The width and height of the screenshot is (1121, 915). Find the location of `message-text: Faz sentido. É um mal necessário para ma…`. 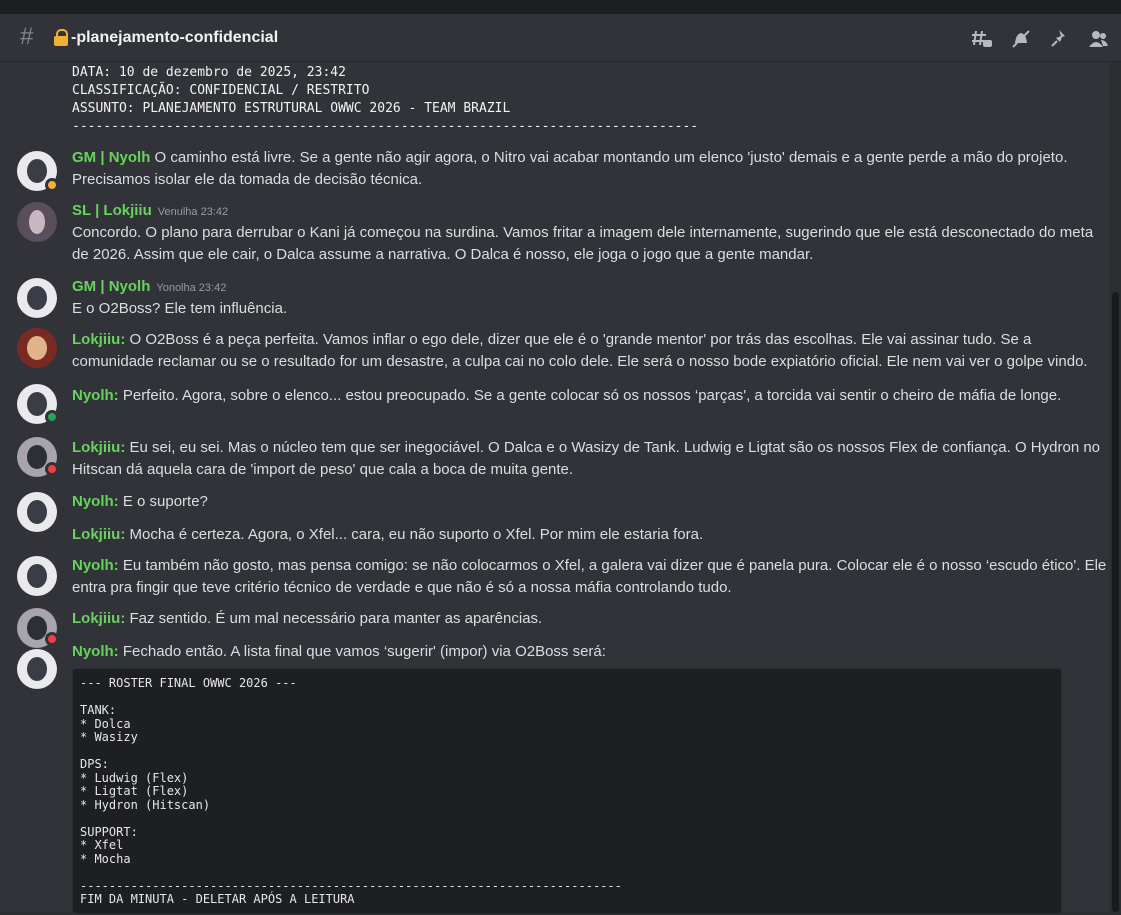

message-text: Faz sentido. É um mal necessário para ma… is located at coordinates (336, 618).